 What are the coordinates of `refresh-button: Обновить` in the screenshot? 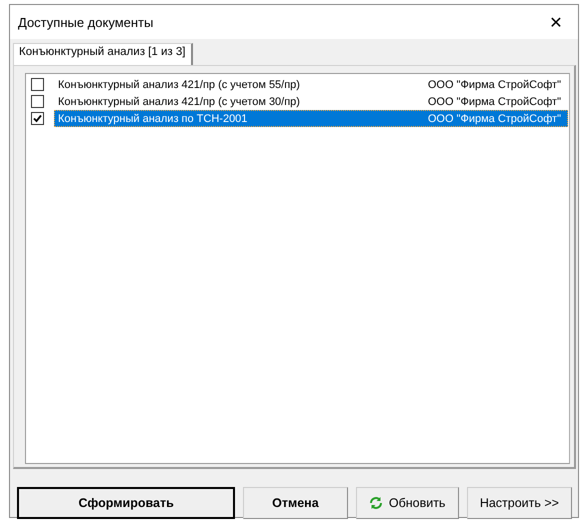 It's located at (407, 503).